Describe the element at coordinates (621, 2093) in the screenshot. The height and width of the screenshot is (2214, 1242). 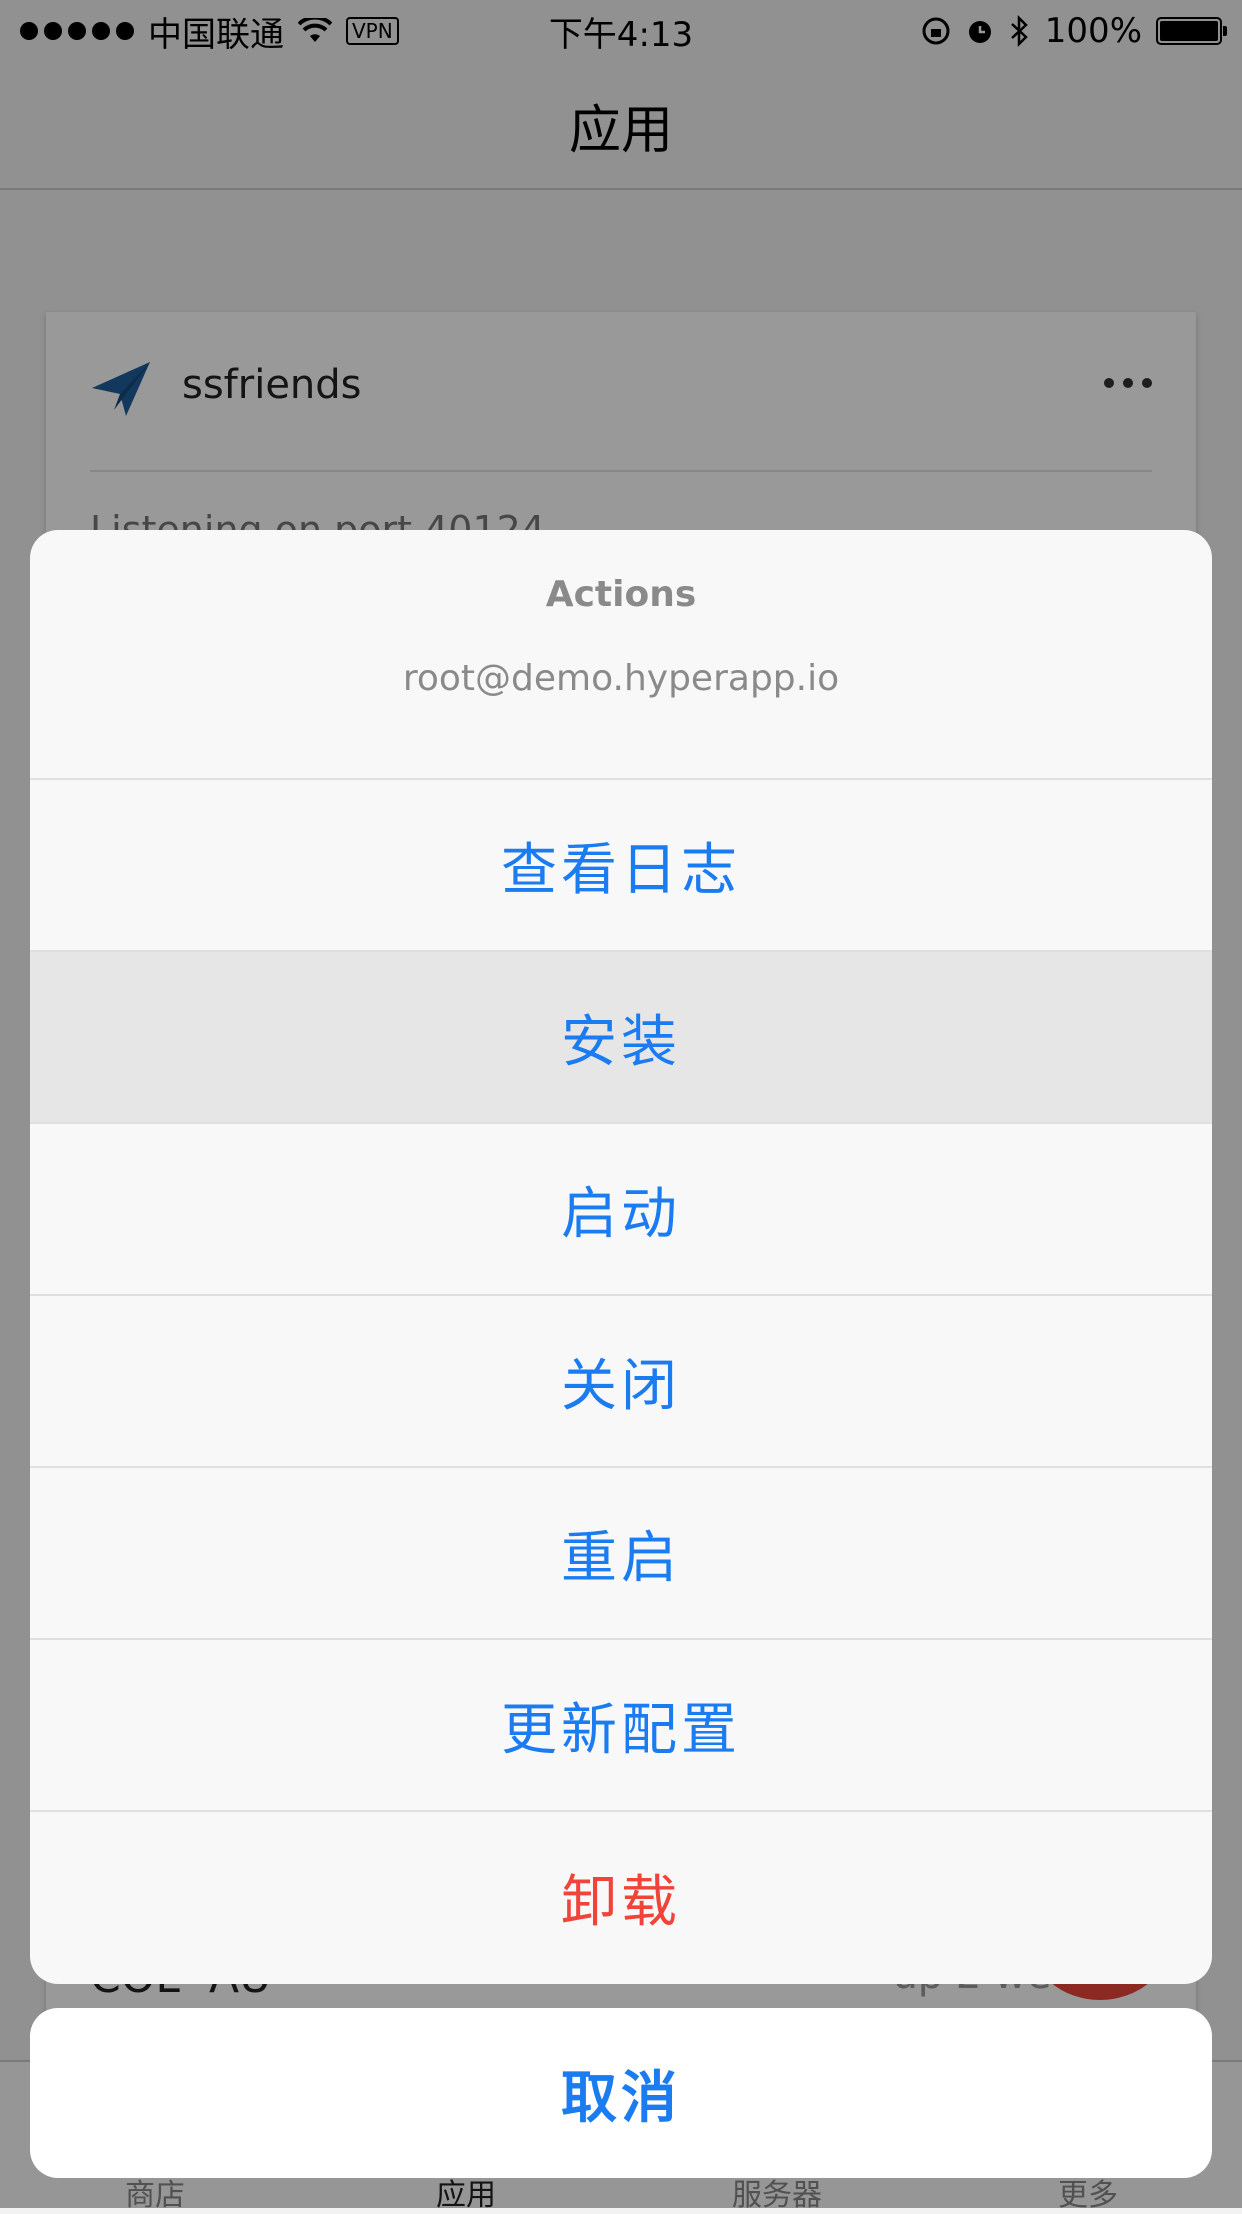
I see `cancel-button: 取消` at that location.